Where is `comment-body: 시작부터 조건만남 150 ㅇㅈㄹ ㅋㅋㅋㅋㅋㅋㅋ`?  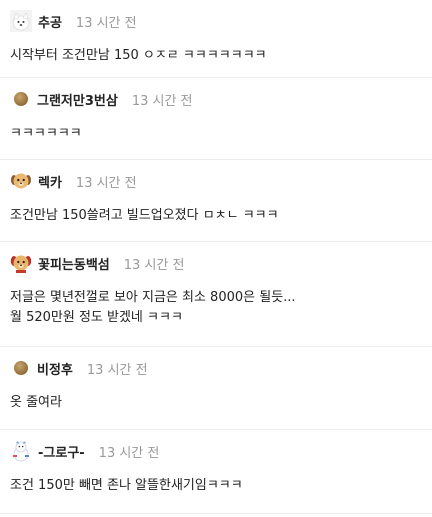 comment-body: 시작부터 조건만남 150 ㅇㅈㄹ ㅋㅋㅋㅋㅋㅋㅋ is located at coordinates (221, 56).